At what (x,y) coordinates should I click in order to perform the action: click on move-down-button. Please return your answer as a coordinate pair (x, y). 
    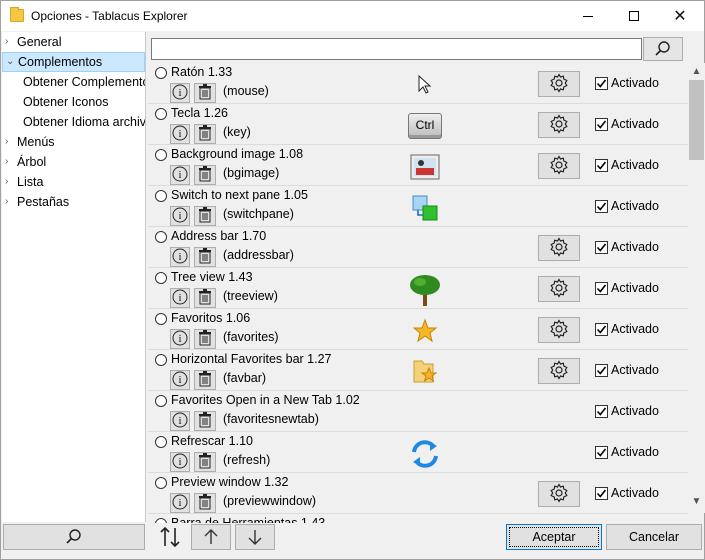
    Looking at the image, I should click on (255, 537).